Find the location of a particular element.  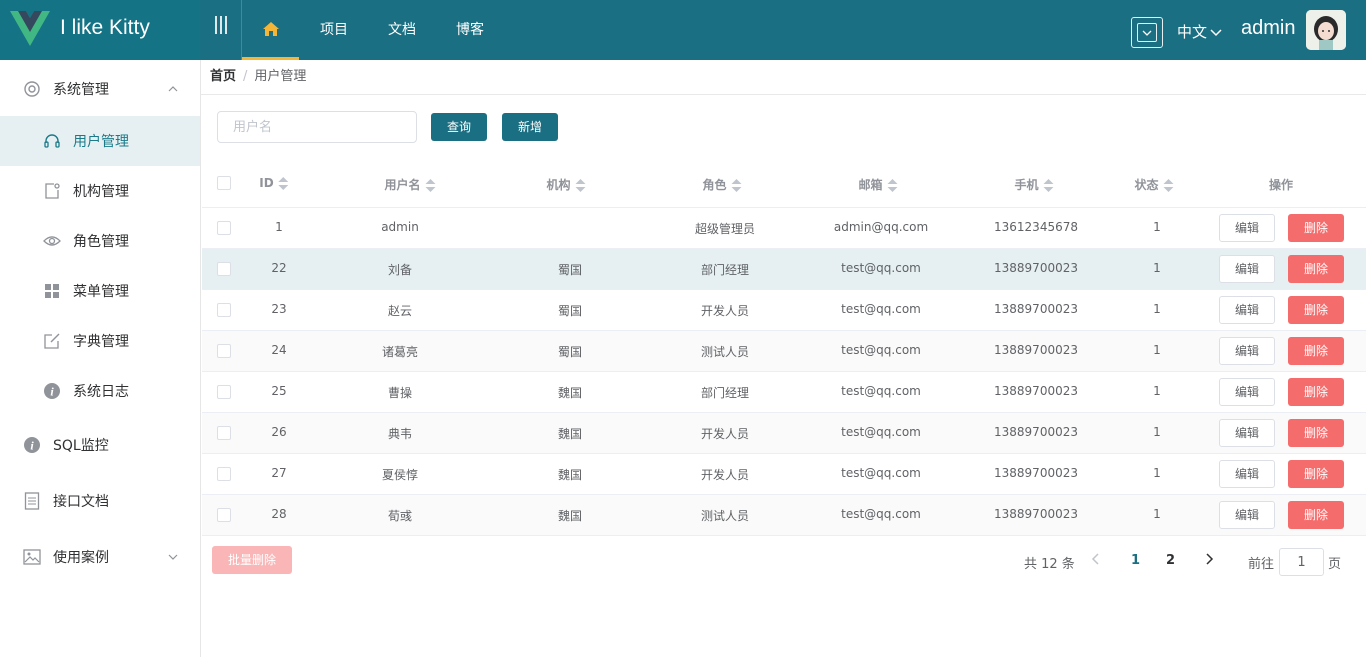

column-header-id: ID is located at coordinates (274, 183).